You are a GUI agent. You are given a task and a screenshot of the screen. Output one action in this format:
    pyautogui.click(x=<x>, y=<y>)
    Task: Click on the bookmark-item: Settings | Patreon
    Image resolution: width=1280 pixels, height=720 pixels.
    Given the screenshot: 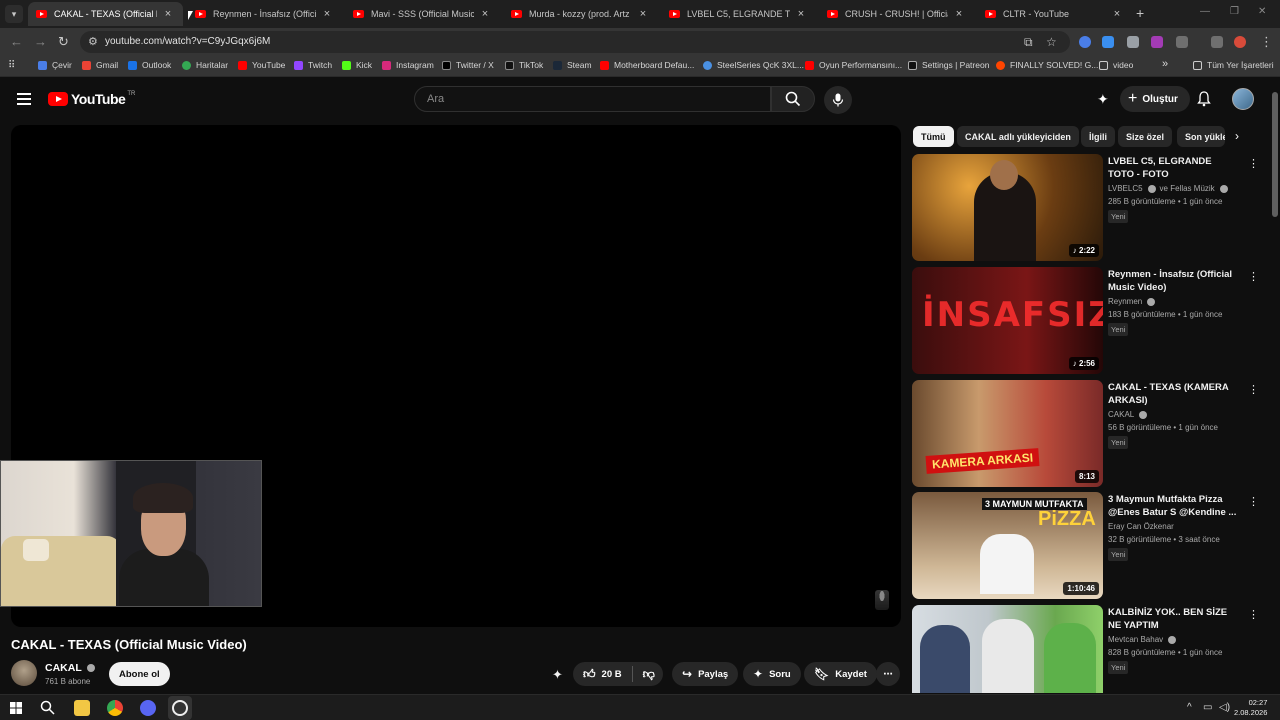 What is the action you would take?
    pyautogui.click(x=948, y=65)
    